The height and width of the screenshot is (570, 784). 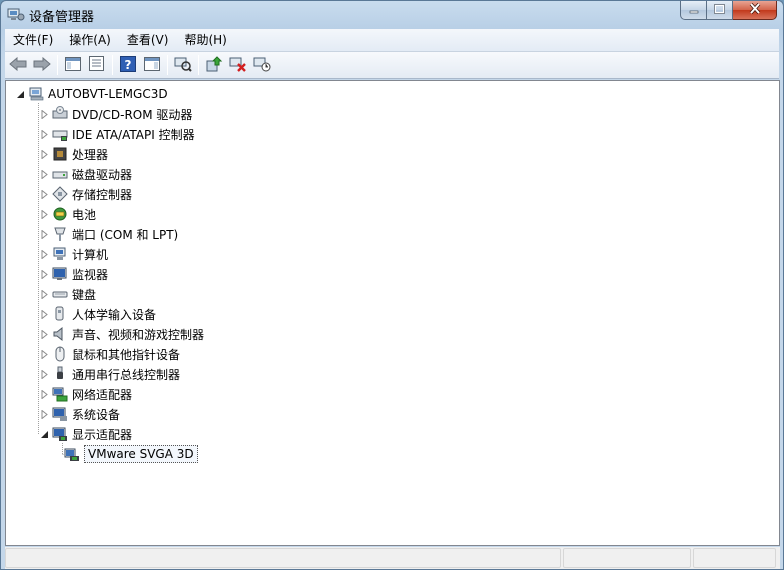 What do you see at coordinates (109, 234) in the screenshot?
I see `tree-category-port: 端口 (COM 和 LPT)` at bounding box center [109, 234].